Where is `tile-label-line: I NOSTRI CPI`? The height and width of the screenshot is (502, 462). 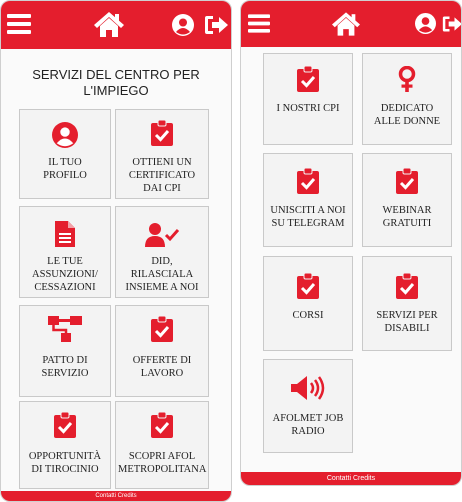 tile-label-line: I NOSTRI CPI is located at coordinates (308, 108).